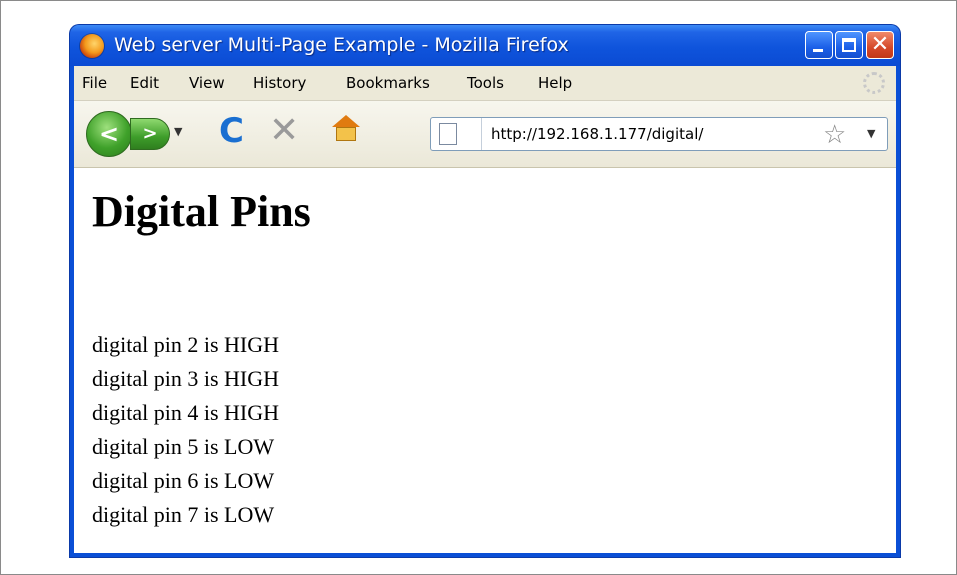  What do you see at coordinates (388, 83) in the screenshot?
I see `menu-bookmarks: Bookmarks` at bounding box center [388, 83].